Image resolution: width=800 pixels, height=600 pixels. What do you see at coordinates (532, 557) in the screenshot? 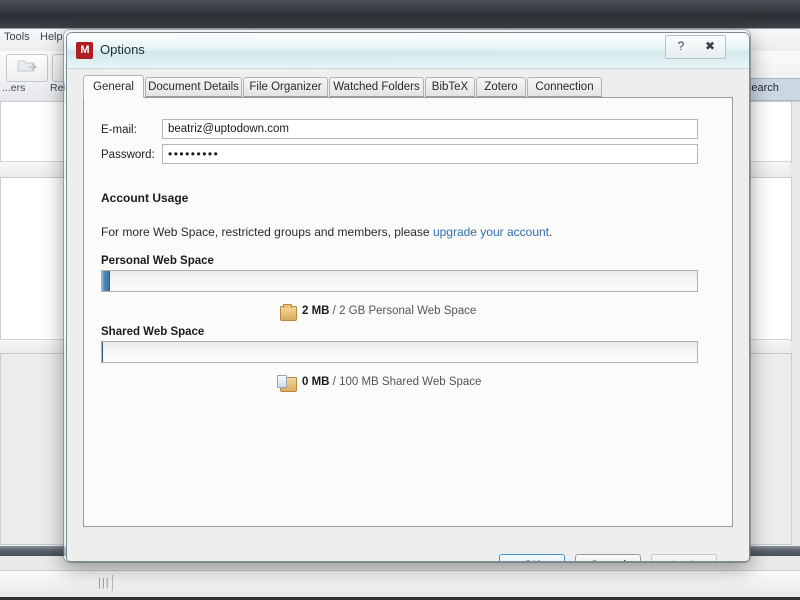
I see `ok-button: OK` at bounding box center [532, 557].